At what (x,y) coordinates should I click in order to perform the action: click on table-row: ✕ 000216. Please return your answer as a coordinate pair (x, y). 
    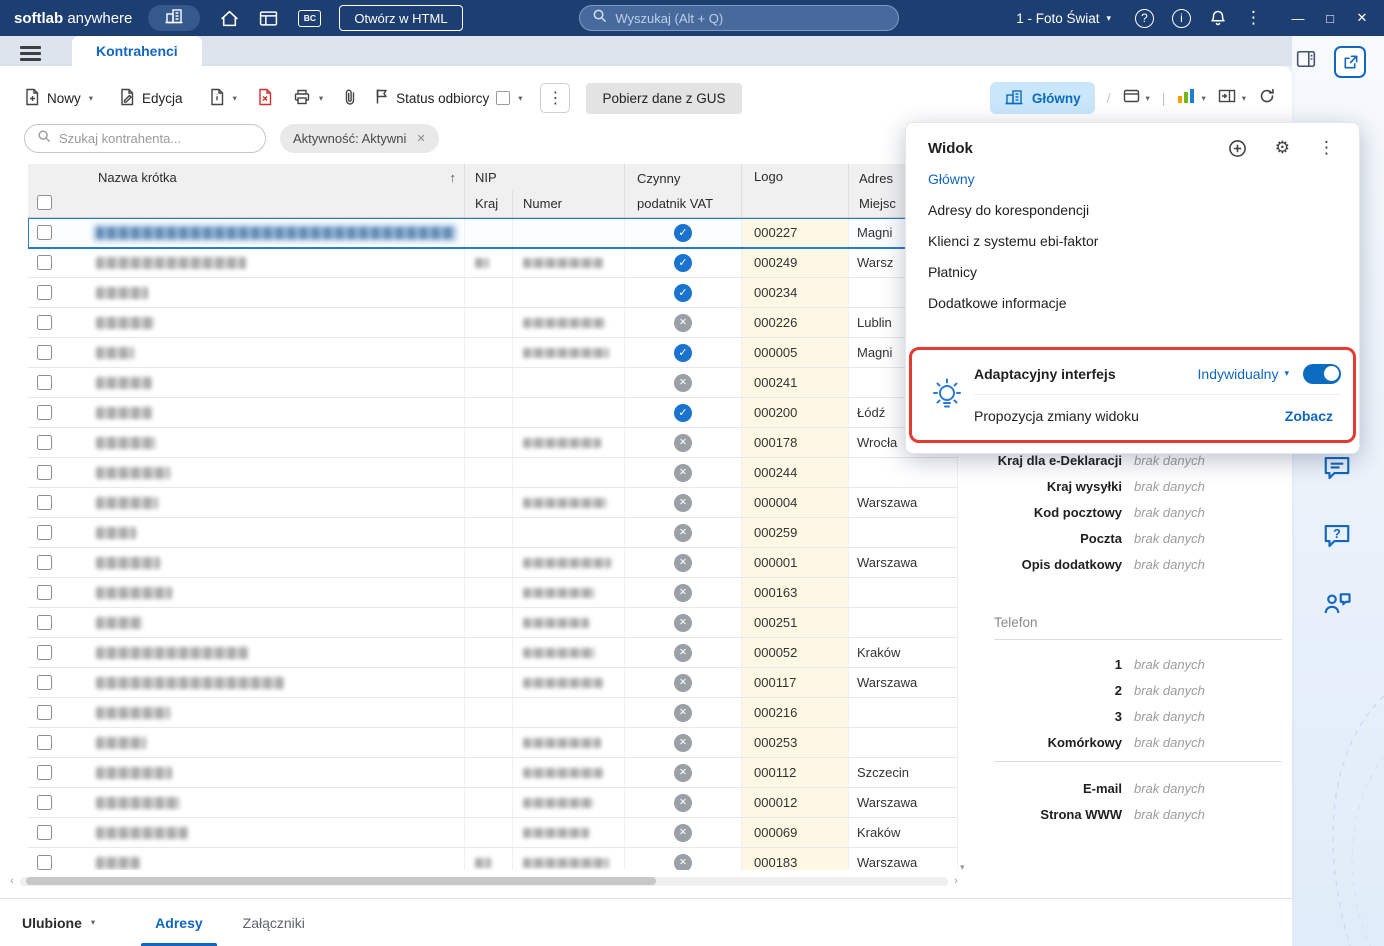
    Looking at the image, I should click on (493, 713).